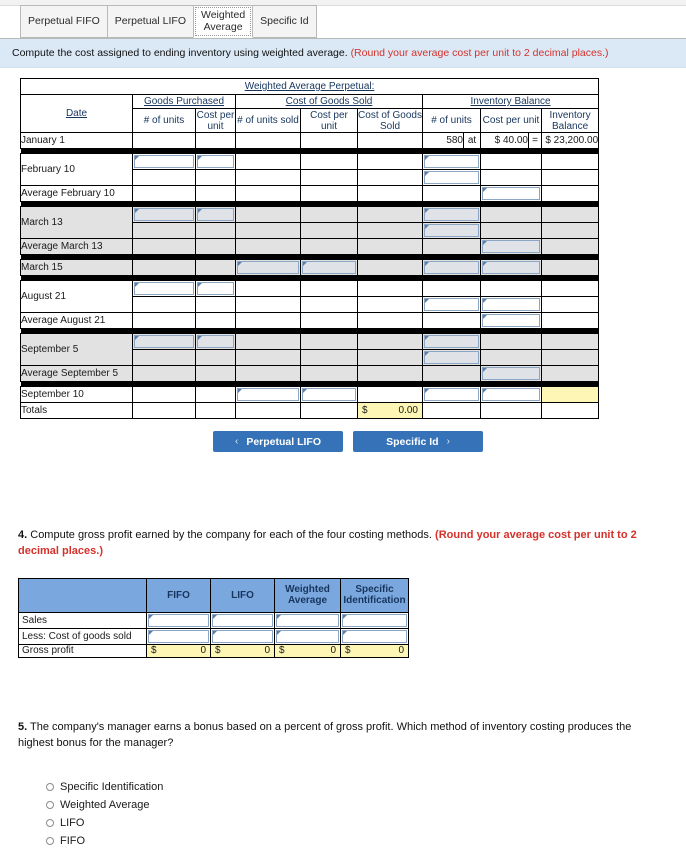 The width and height of the screenshot is (686, 854). I want to click on gp-total-fifo-cell: $ 0, so click(178, 650).